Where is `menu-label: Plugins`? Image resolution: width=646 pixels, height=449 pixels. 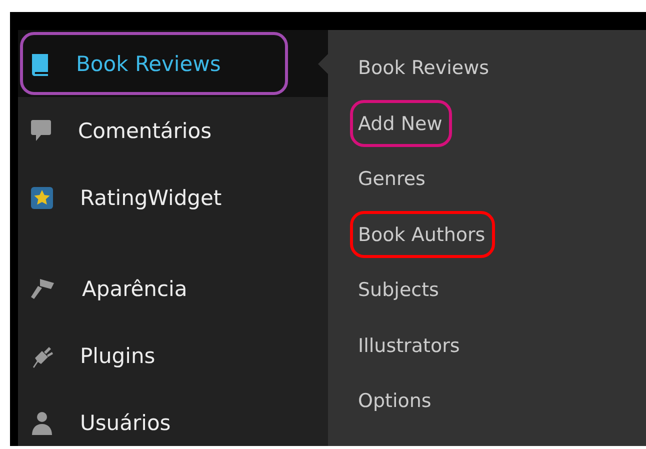 menu-label: Plugins is located at coordinates (118, 356).